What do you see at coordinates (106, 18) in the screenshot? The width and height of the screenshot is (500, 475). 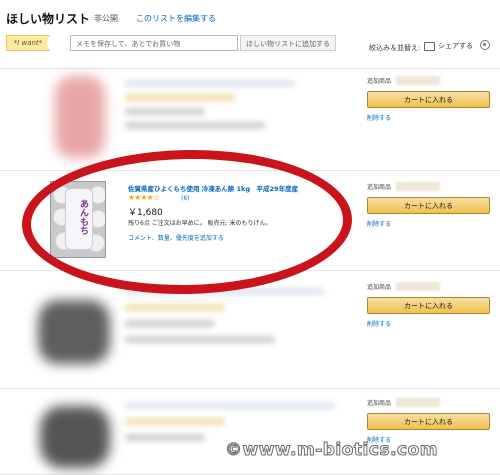 I see `privacy-status: 非公開` at bounding box center [106, 18].